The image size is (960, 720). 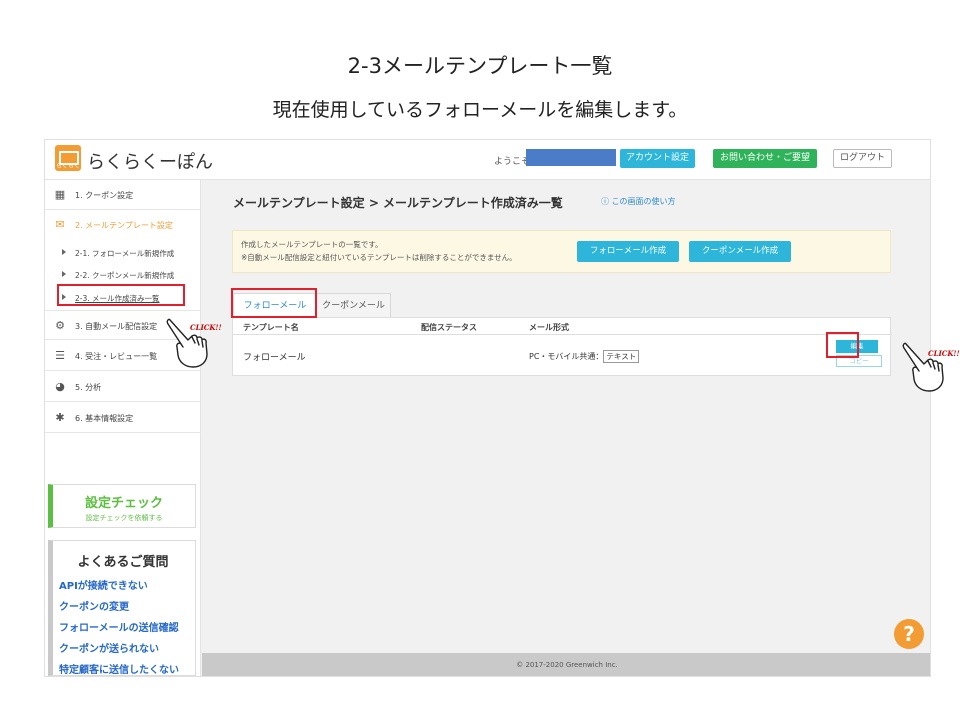 I want to click on sidebar-item-analysis: ◕ 5. 分析, so click(x=123, y=387).